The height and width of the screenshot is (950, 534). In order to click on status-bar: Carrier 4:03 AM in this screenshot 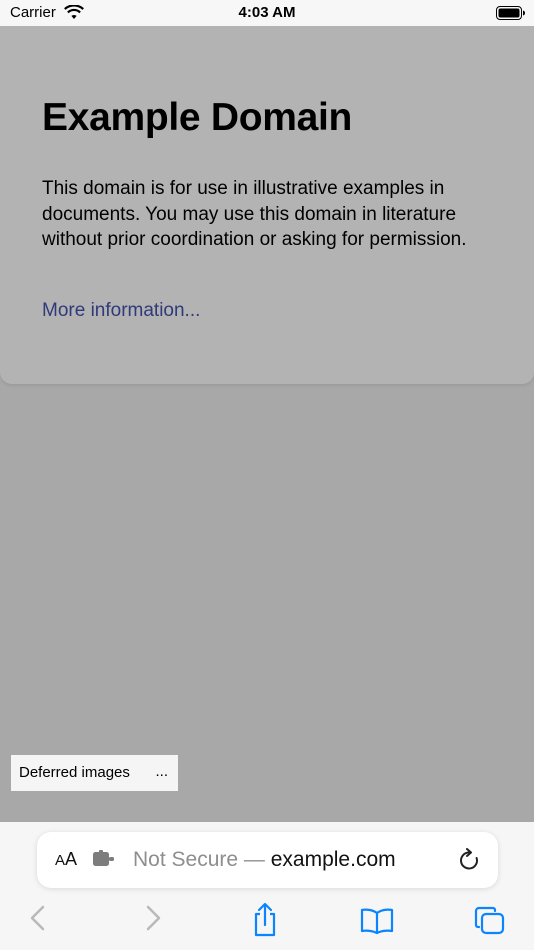, I will do `click(267, 13)`.